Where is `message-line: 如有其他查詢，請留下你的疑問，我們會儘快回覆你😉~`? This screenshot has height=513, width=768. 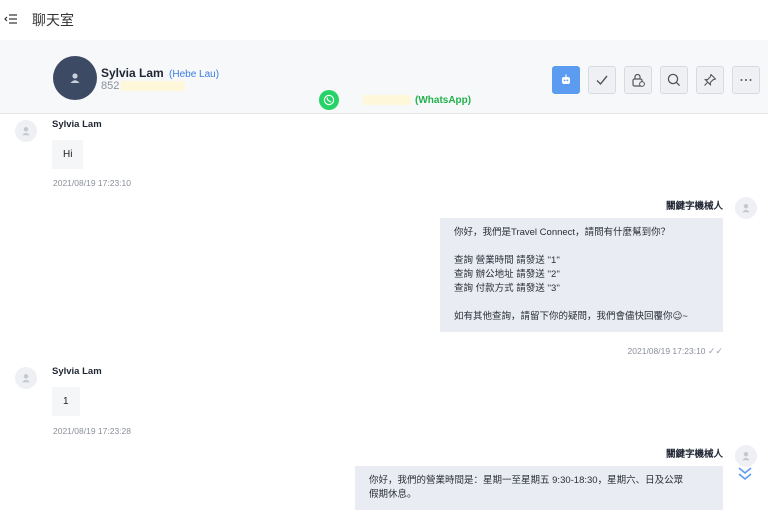 message-line: 如有其他查詢，請留下你的疑問，我們會儘快回覆你😉~ is located at coordinates (571, 316).